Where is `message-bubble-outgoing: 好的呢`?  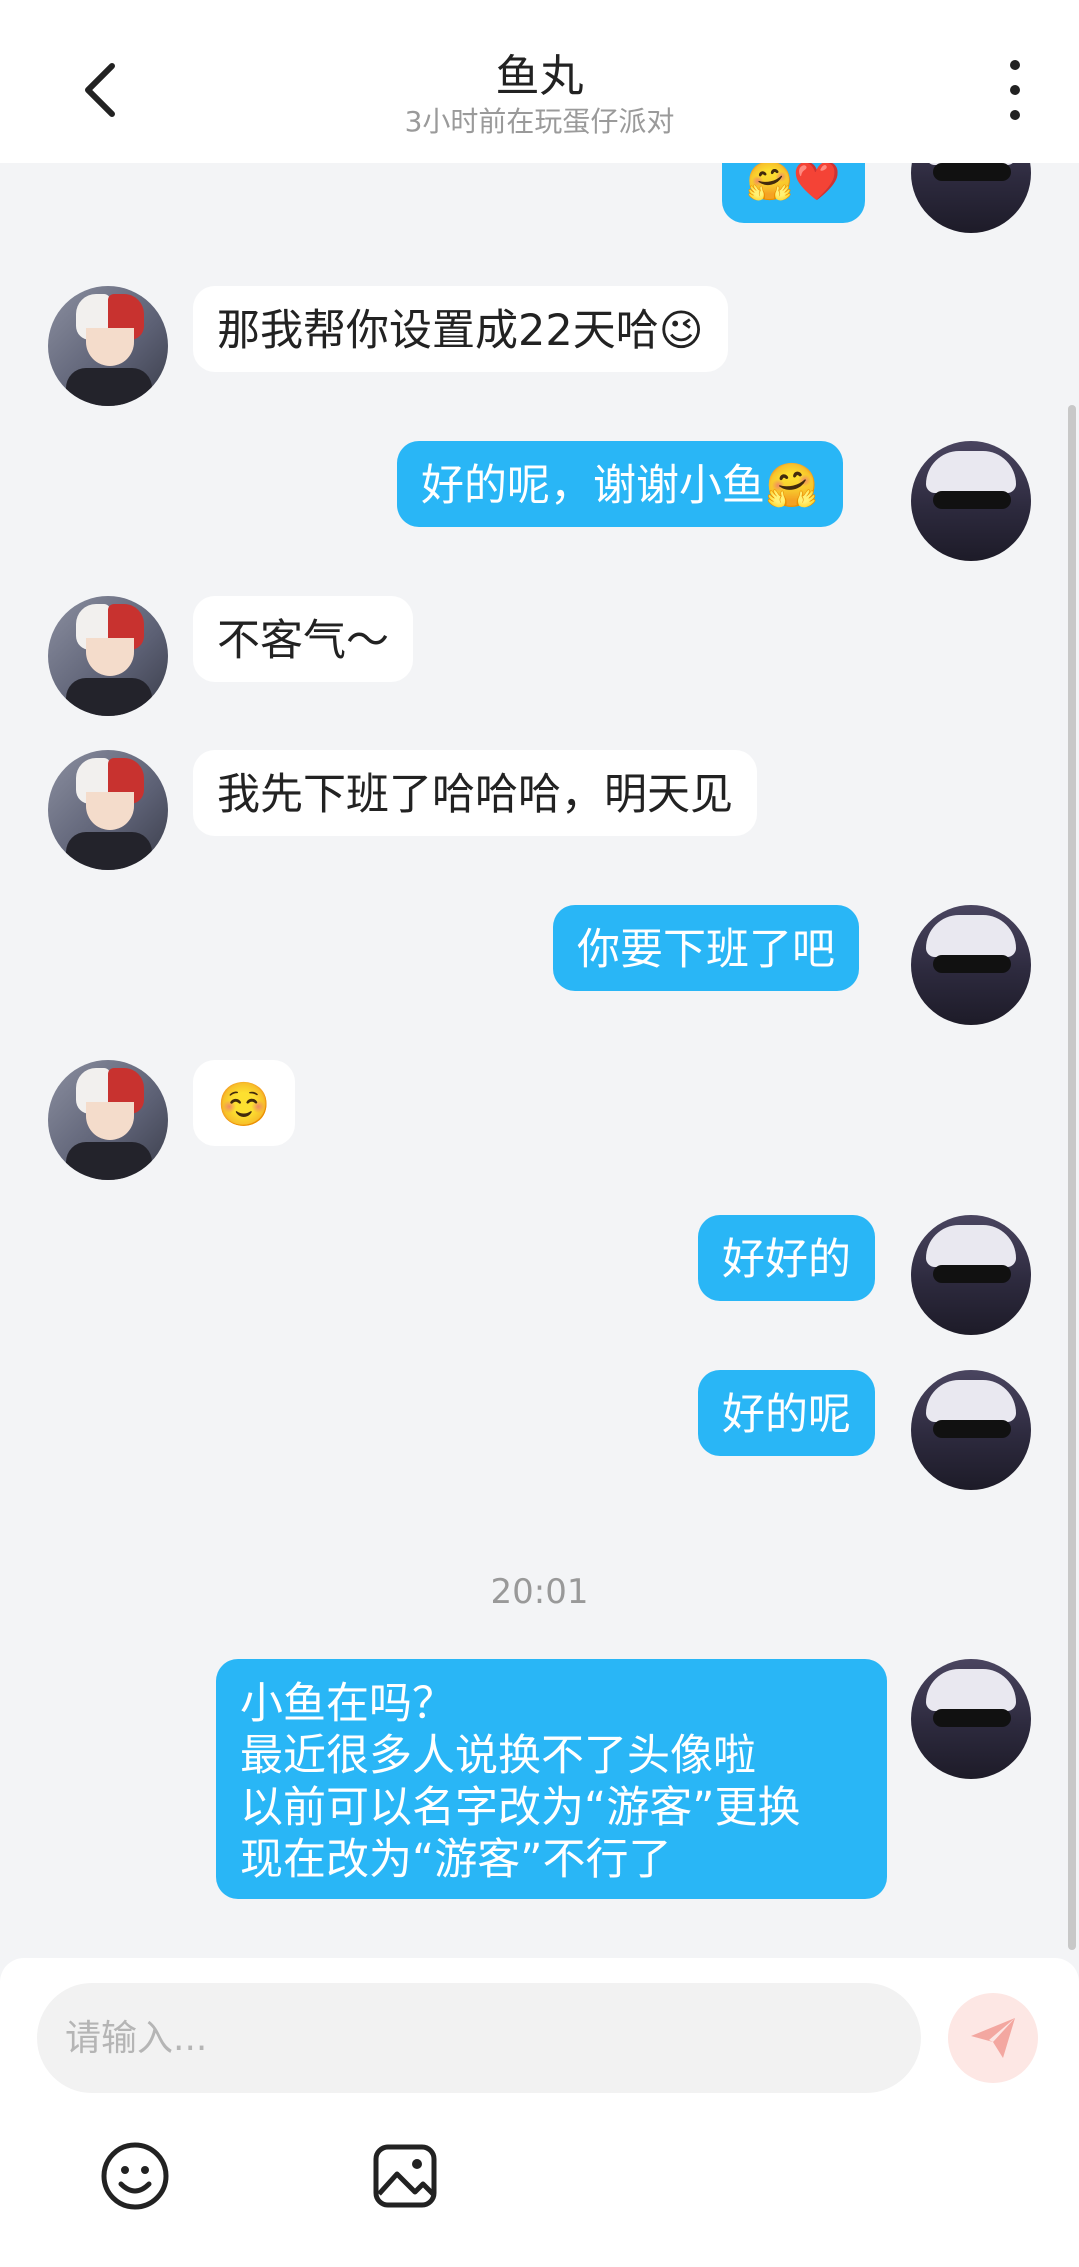
message-bubble-outgoing: 好的呢 is located at coordinates (786, 1413).